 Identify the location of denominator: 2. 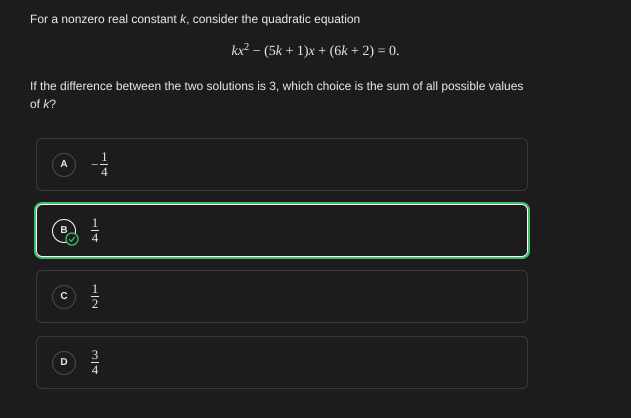
(95, 304).